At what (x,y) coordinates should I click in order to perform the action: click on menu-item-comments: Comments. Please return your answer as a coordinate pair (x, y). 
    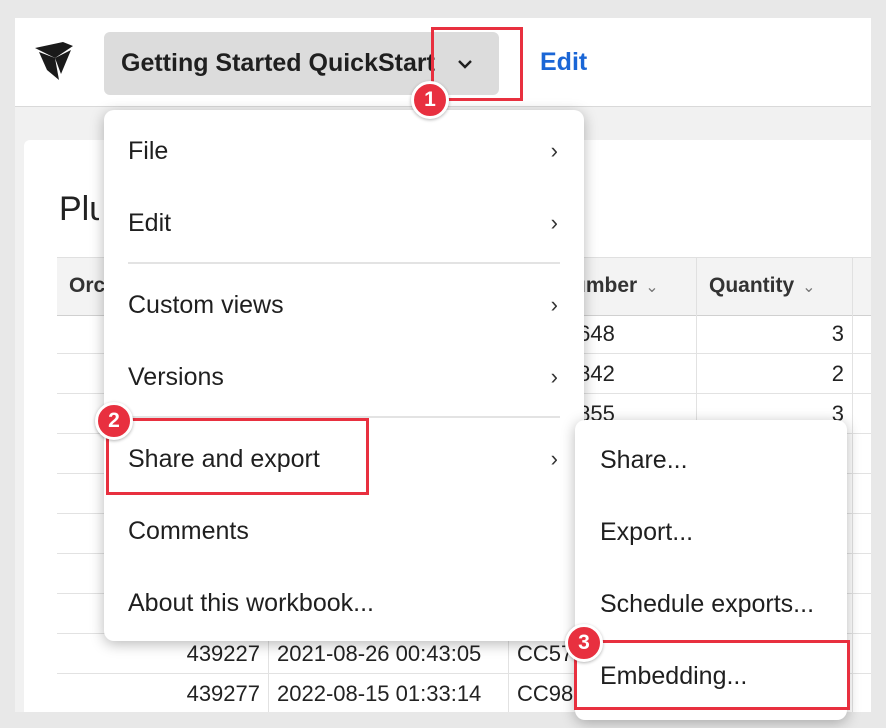
    Looking at the image, I should click on (344, 531).